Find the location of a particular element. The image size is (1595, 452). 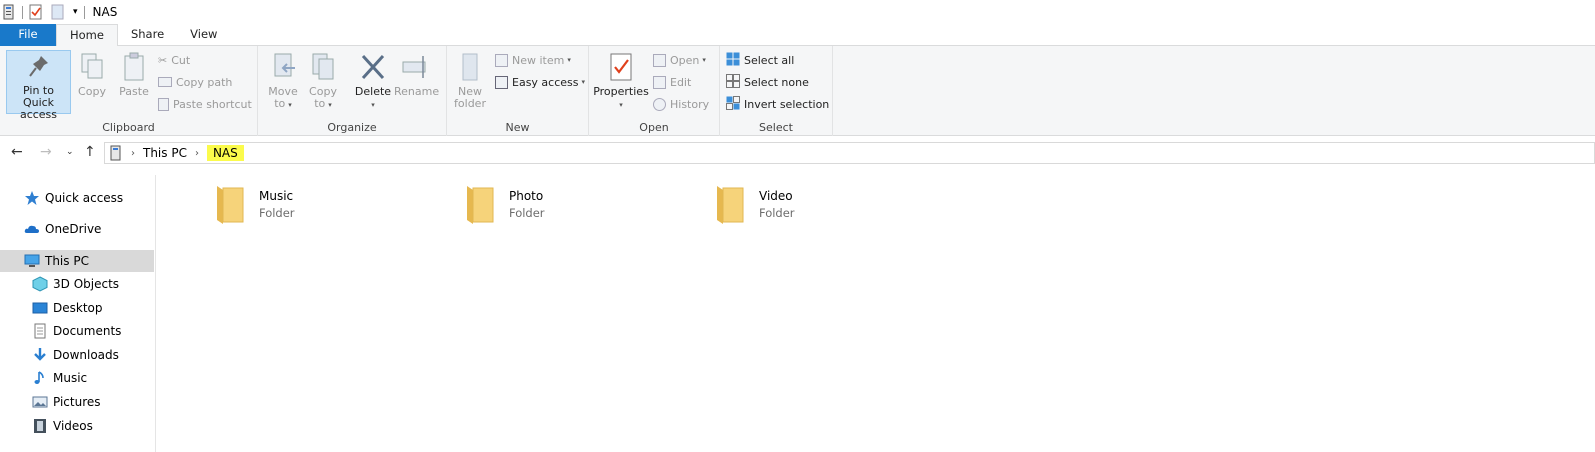

easy-access-button: Easy access ▾ is located at coordinates (540, 82).